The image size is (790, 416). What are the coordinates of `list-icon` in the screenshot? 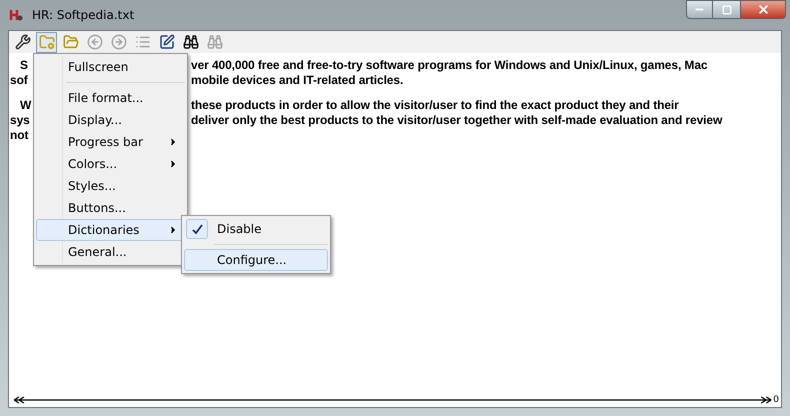 It's located at (142, 42).